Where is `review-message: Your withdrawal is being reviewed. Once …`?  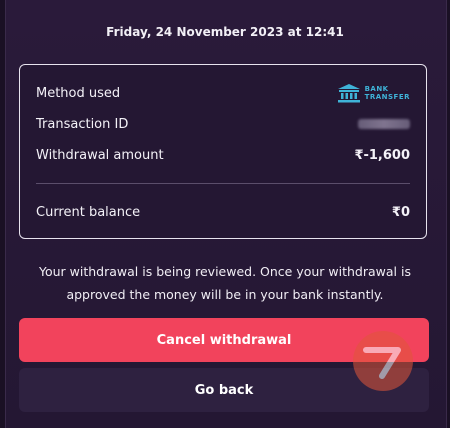
review-message: Your withdrawal is being reviewed. Once … is located at coordinates (225, 283).